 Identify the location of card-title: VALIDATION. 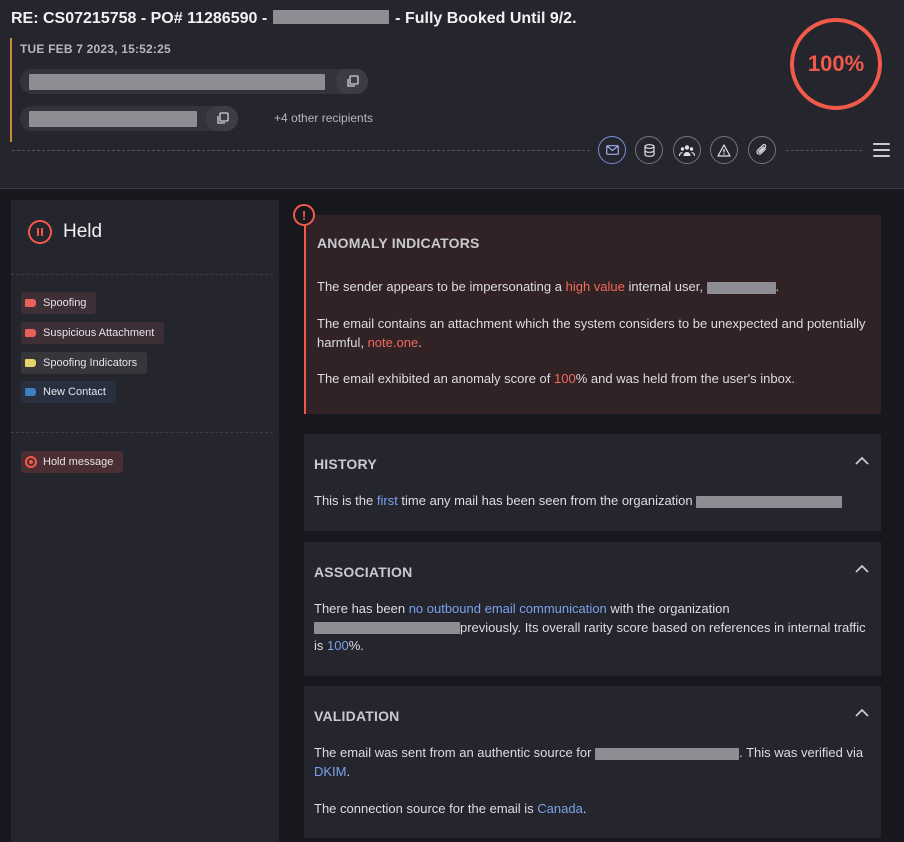
(357, 716).